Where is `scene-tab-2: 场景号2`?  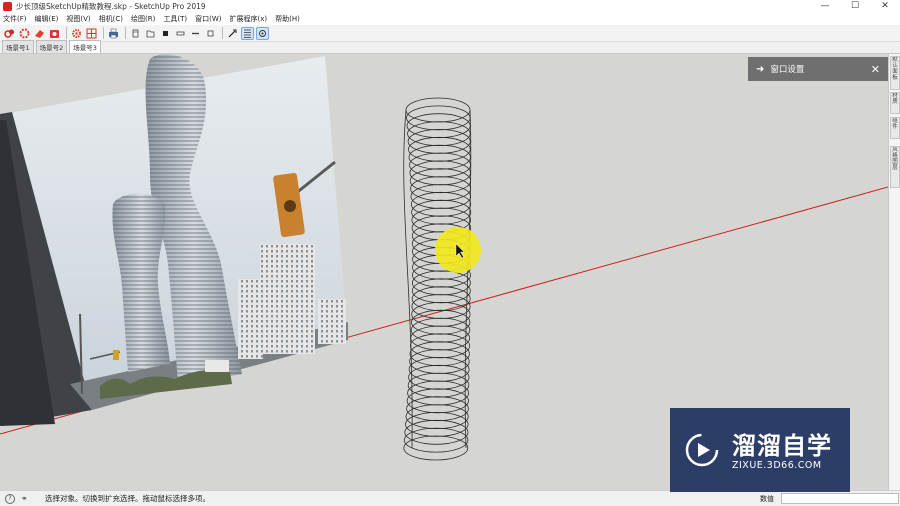 scene-tab-2: 场景号2 is located at coordinates (51, 46).